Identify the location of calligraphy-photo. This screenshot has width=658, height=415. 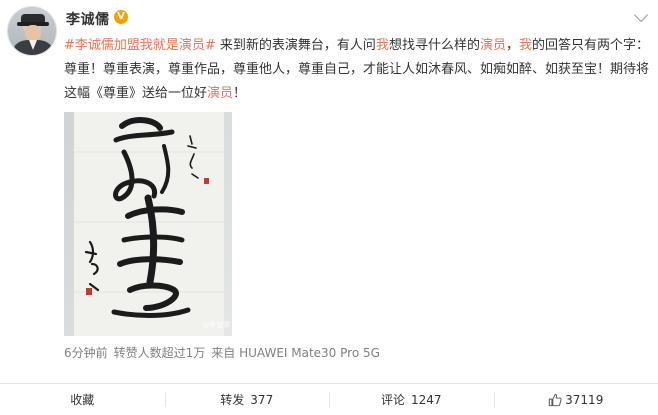
(148, 224).